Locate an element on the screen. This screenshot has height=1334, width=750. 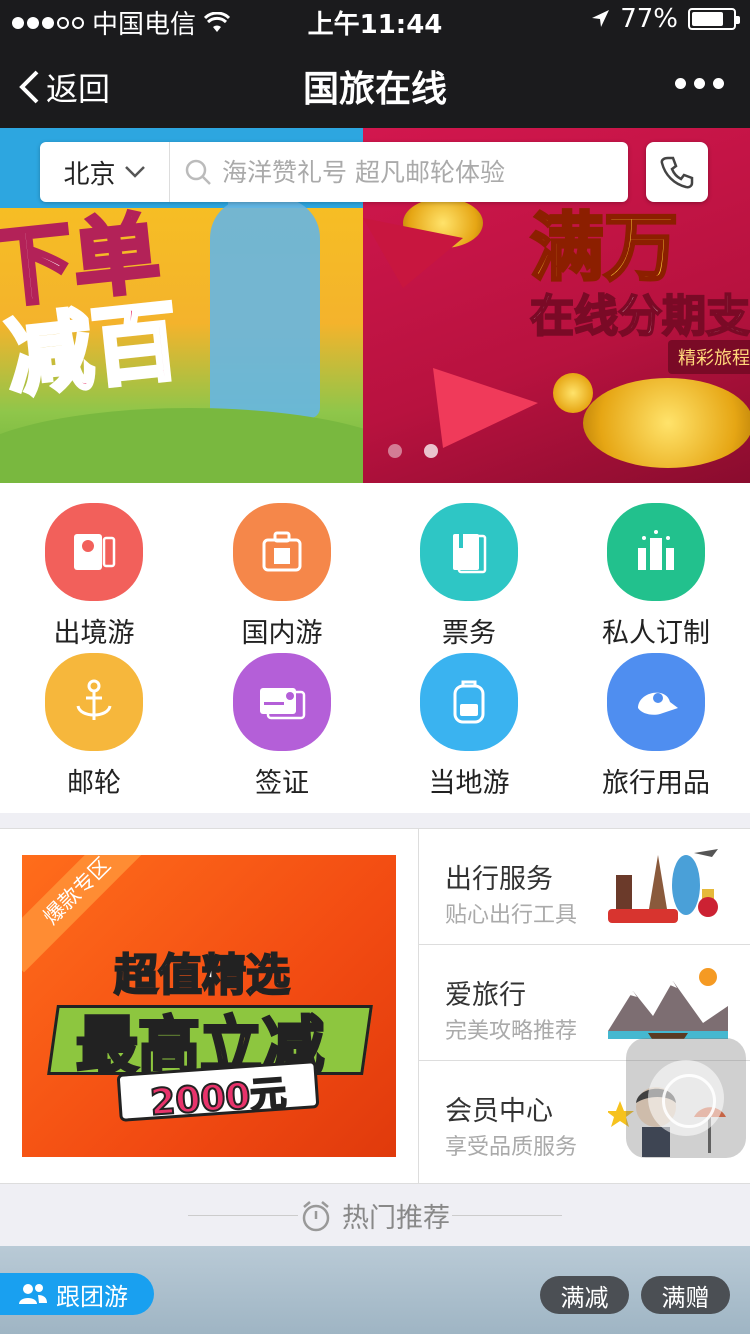
mountains-icon is located at coordinates (668, 1003).